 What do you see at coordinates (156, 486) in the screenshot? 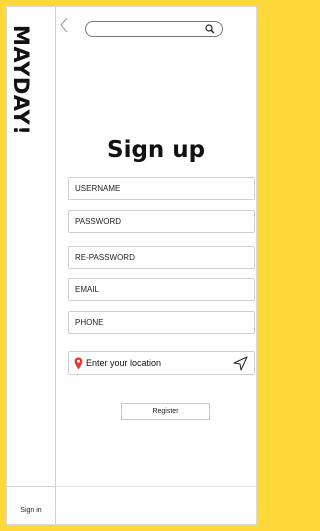
I see `footer-divider` at bounding box center [156, 486].